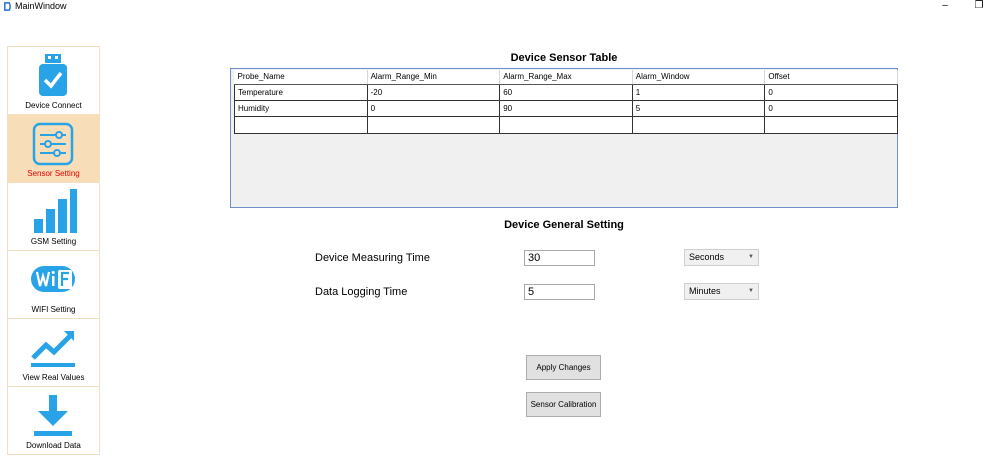  What do you see at coordinates (55, 211) in the screenshot?
I see `signal-bars-icon` at bounding box center [55, 211].